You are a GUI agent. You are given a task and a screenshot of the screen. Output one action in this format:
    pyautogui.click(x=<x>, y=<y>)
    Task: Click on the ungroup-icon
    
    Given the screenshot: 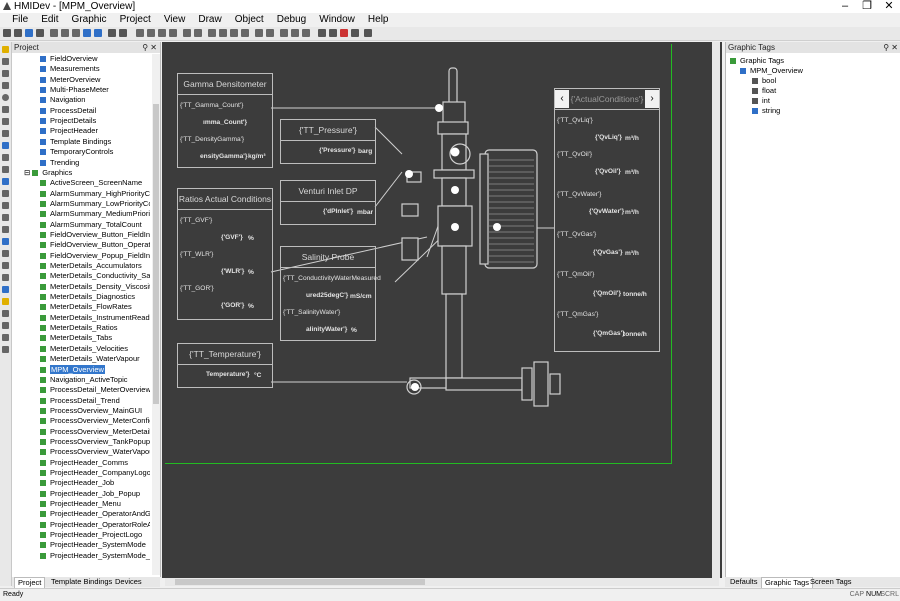 What is the action you would take?
    pyautogui.click(x=173, y=33)
    